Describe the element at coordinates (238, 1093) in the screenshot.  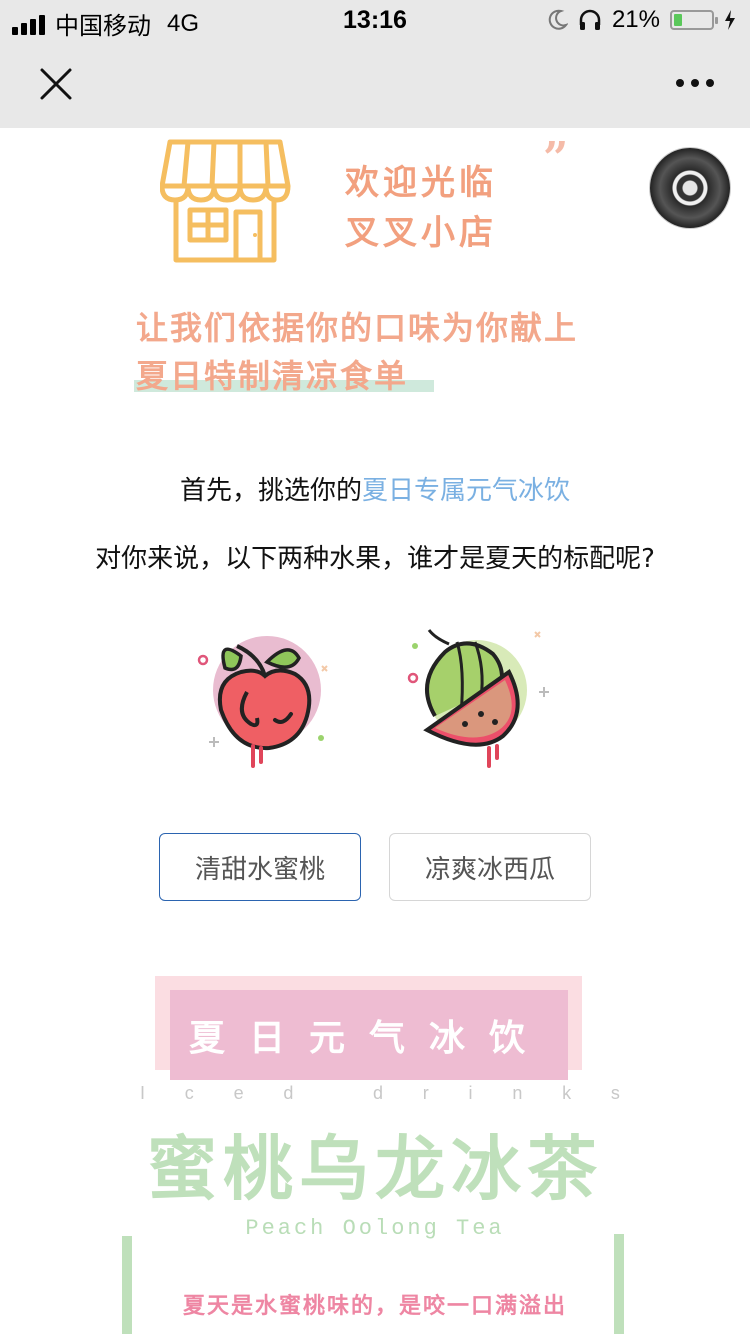
I see `iced-letter: e` at that location.